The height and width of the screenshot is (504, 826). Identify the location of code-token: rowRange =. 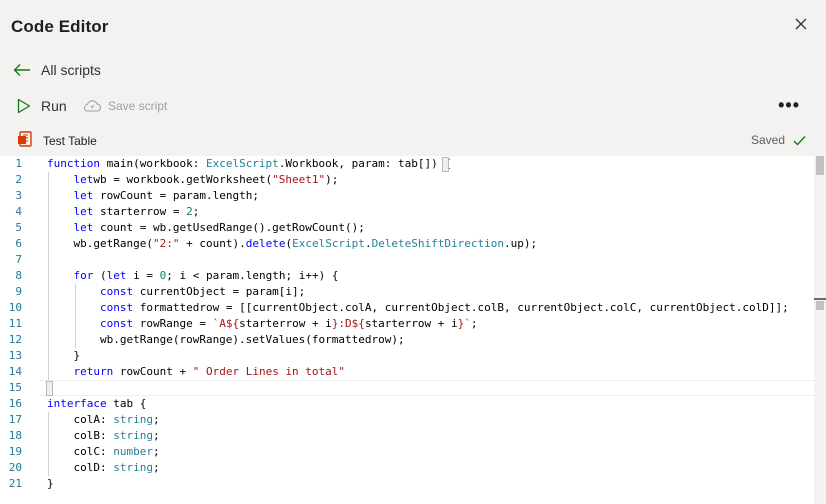
(176, 323).